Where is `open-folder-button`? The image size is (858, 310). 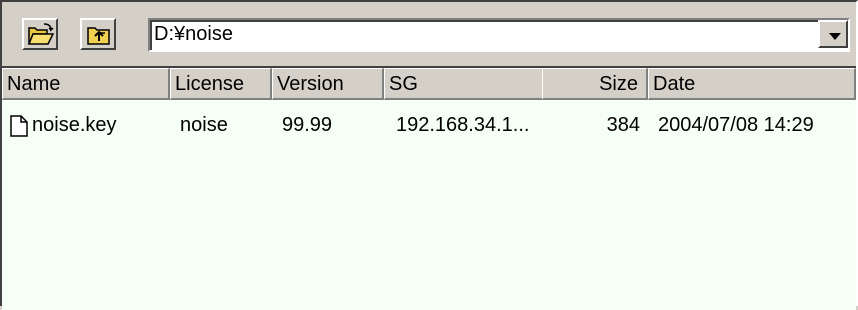
open-folder-button is located at coordinates (40, 34).